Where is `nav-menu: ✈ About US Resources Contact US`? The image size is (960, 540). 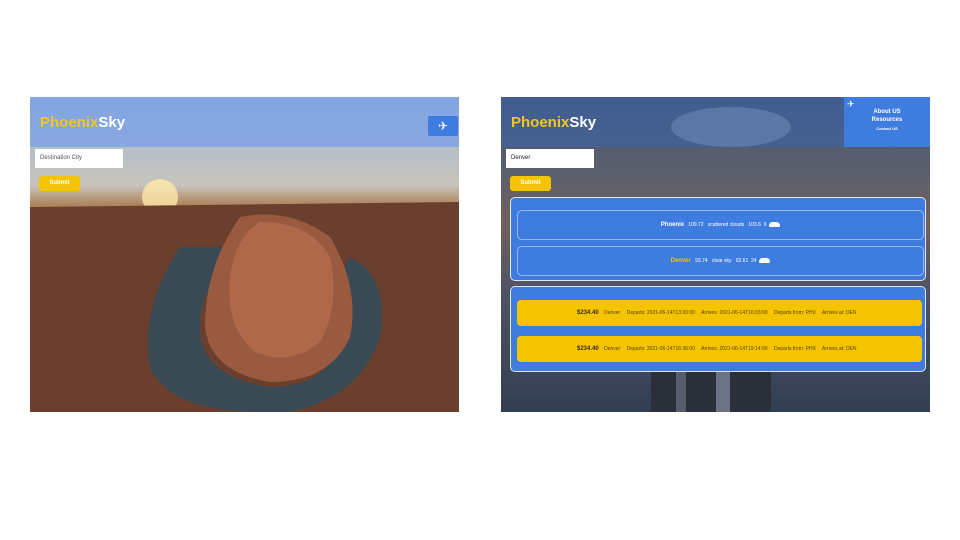
nav-menu: ✈ About US Resources Contact US is located at coordinates (887, 122).